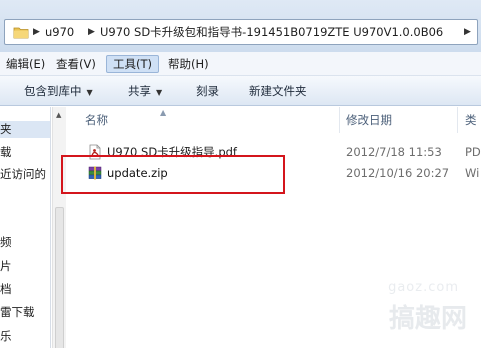 The image size is (481, 348). I want to click on nav-recent-places: 近访问的, so click(23, 174).